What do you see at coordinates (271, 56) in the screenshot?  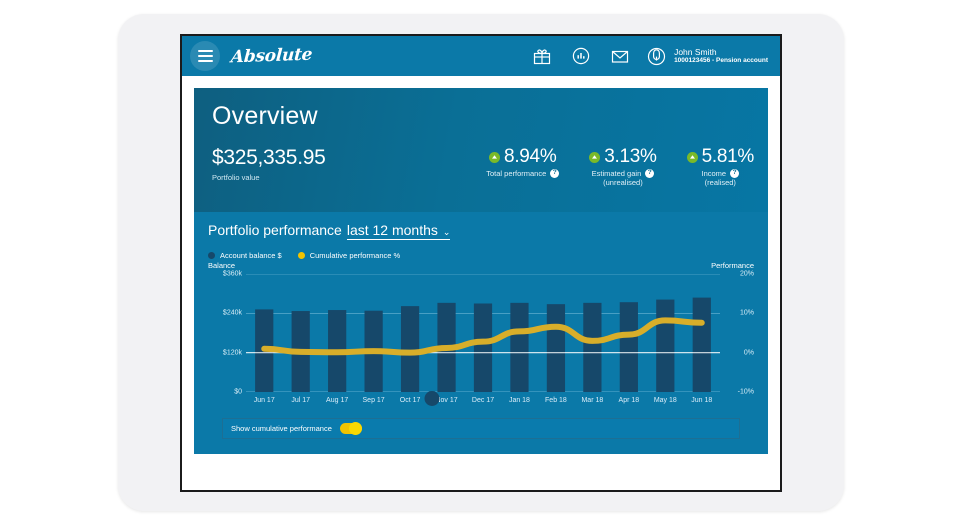 I see `brand-logo: Absolute` at bounding box center [271, 56].